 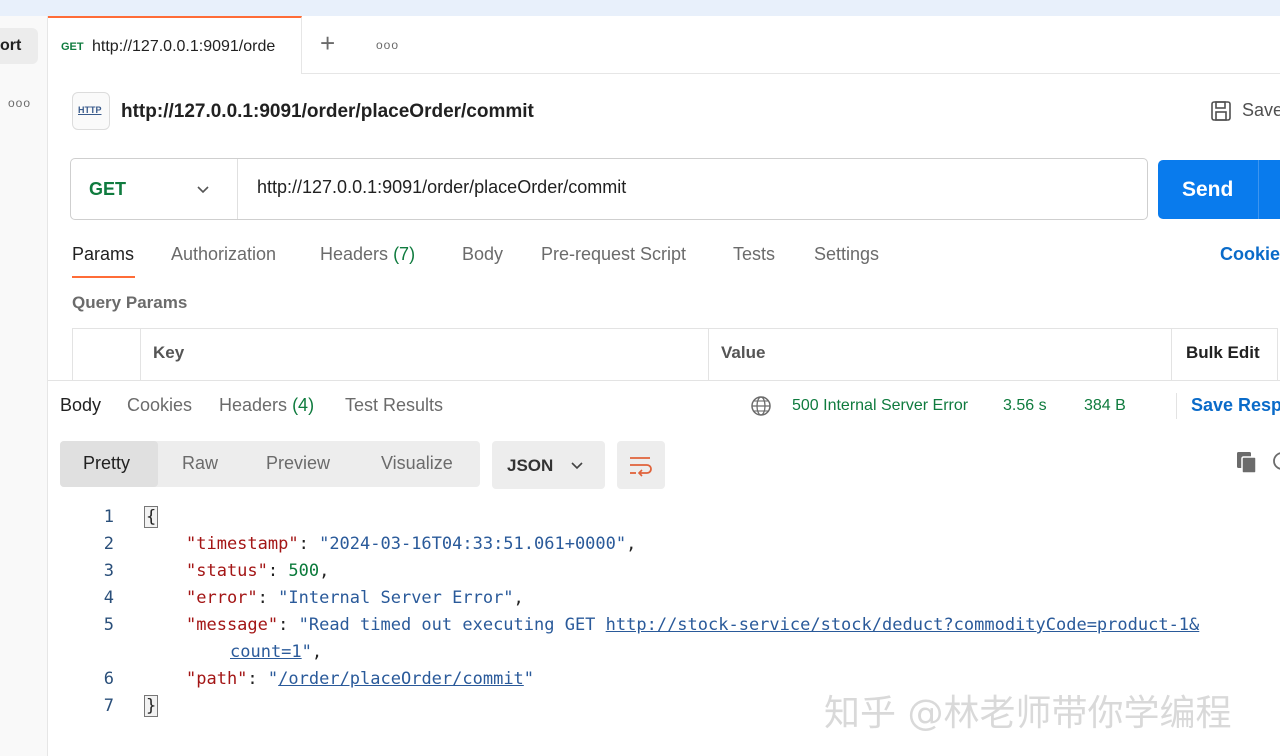 What do you see at coordinates (130, 302) in the screenshot?
I see `query-params-title: Query Params` at bounding box center [130, 302].